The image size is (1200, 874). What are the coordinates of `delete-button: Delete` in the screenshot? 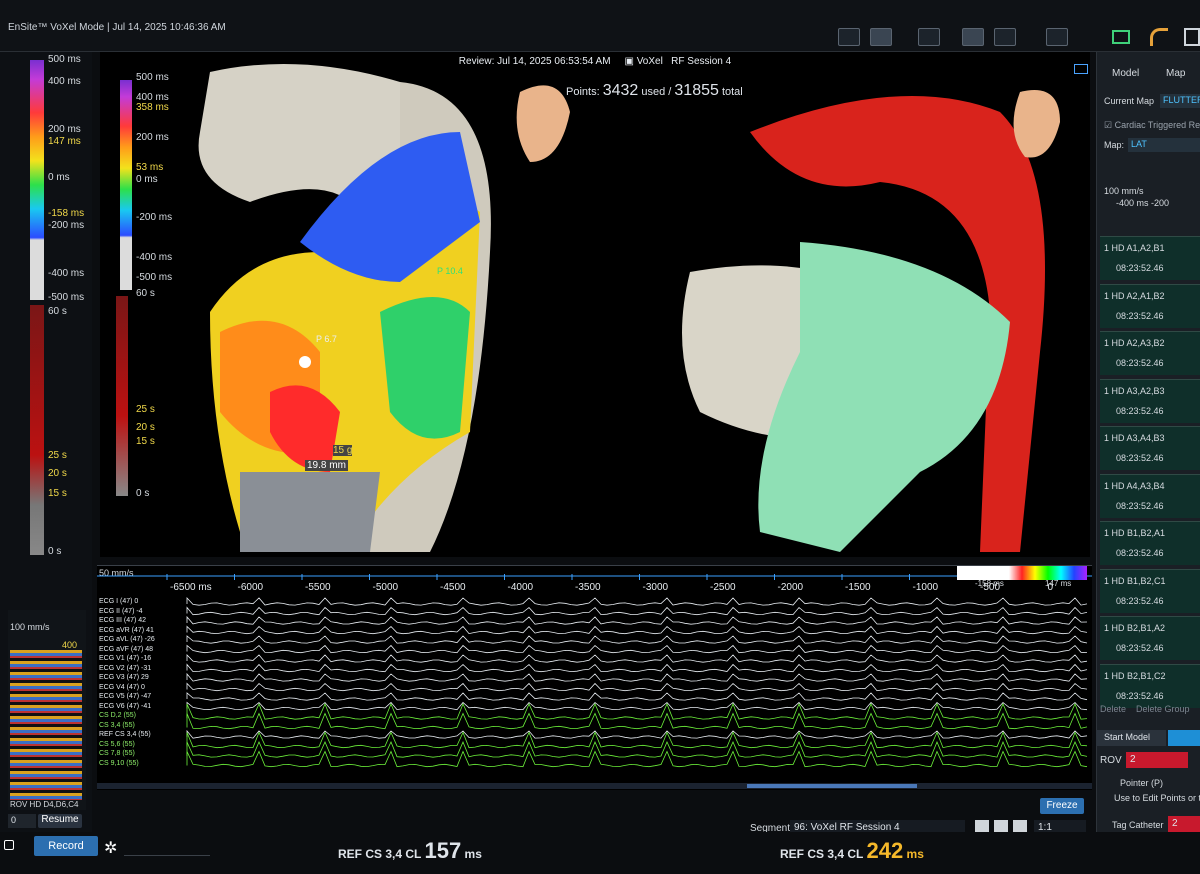 It's located at (1113, 709).